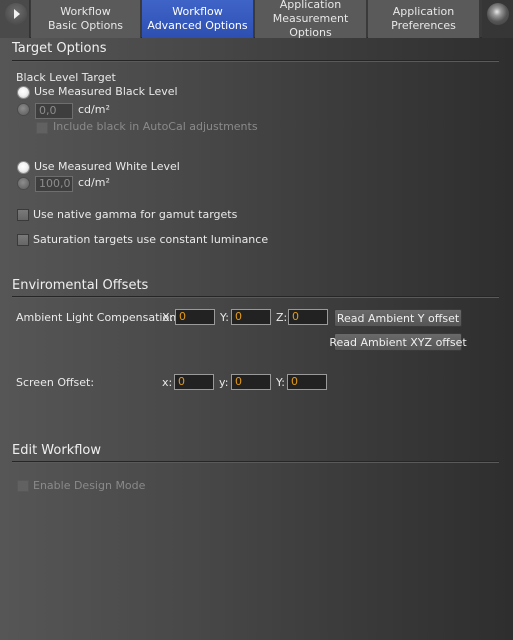  What do you see at coordinates (23, 240) in the screenshot?
I see `saturation-luminance-checkbox` at bounding box center [23, 240].